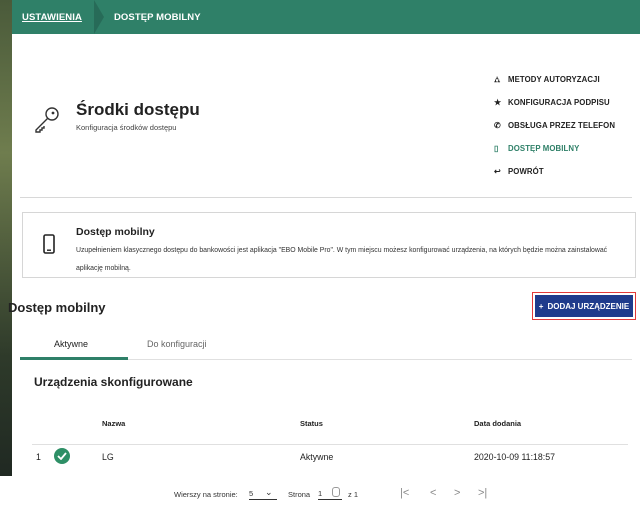 Image resolution: width=640 pixels, height=510 pixels. Describe the element at coordinates (62, 456) in the screenshot. I see `check-circle-icon` at that location.